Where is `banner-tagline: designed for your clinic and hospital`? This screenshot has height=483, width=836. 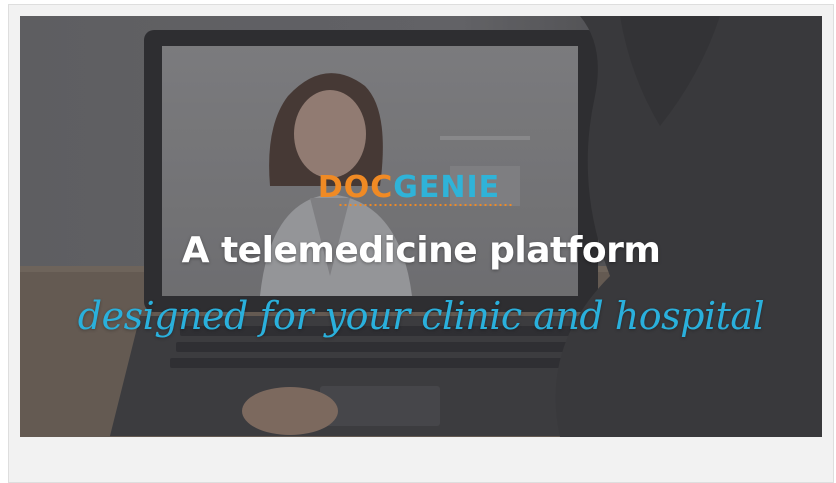
banner-tagline: designed for your clinic and hospital is located at coordinates (421, 316).